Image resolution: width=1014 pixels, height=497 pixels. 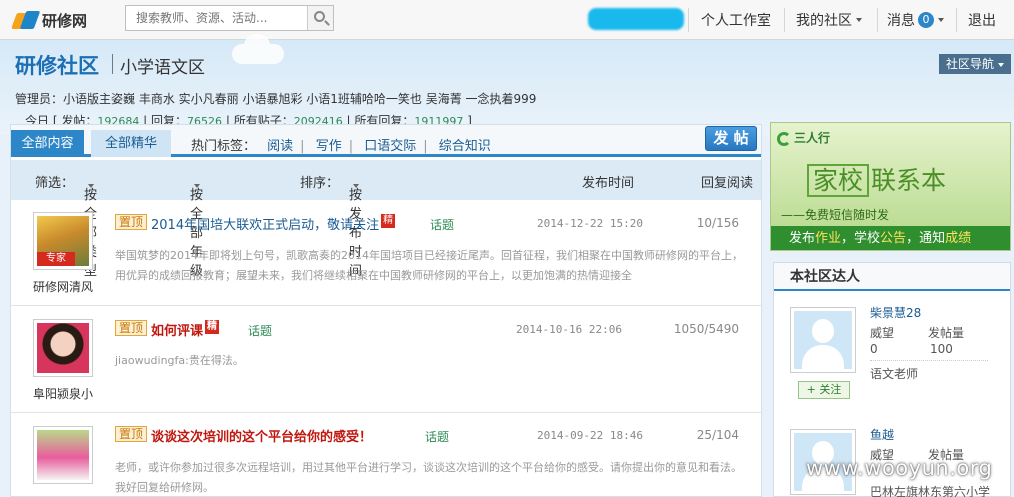 What do you see at coordinates (727, 181) in the screenshot?
I see `column-reply-read: 回复阅读` at bounding box center [727, 181].